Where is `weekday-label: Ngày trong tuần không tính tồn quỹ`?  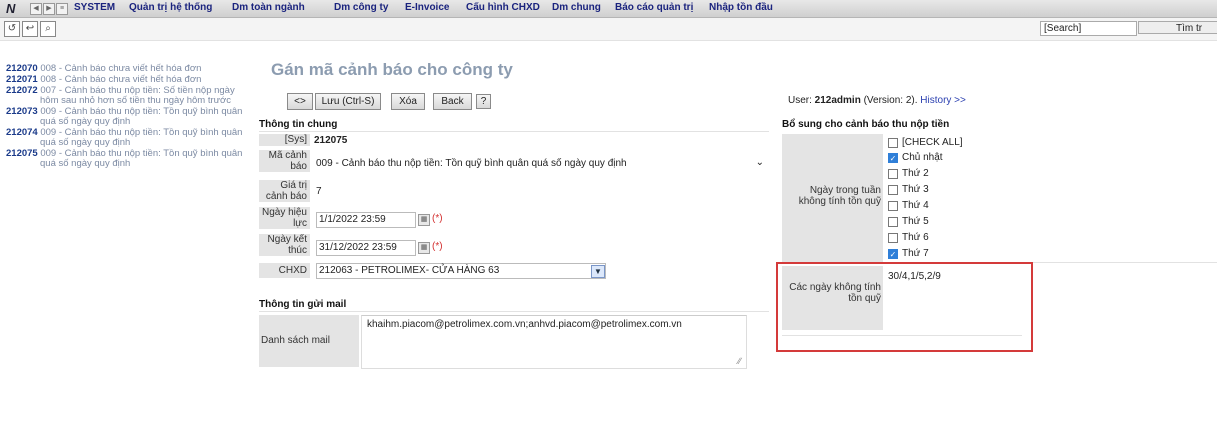 weekday-label: Ngày trong tuần không tính tồn quỹ is located at coordinates (832, 198).